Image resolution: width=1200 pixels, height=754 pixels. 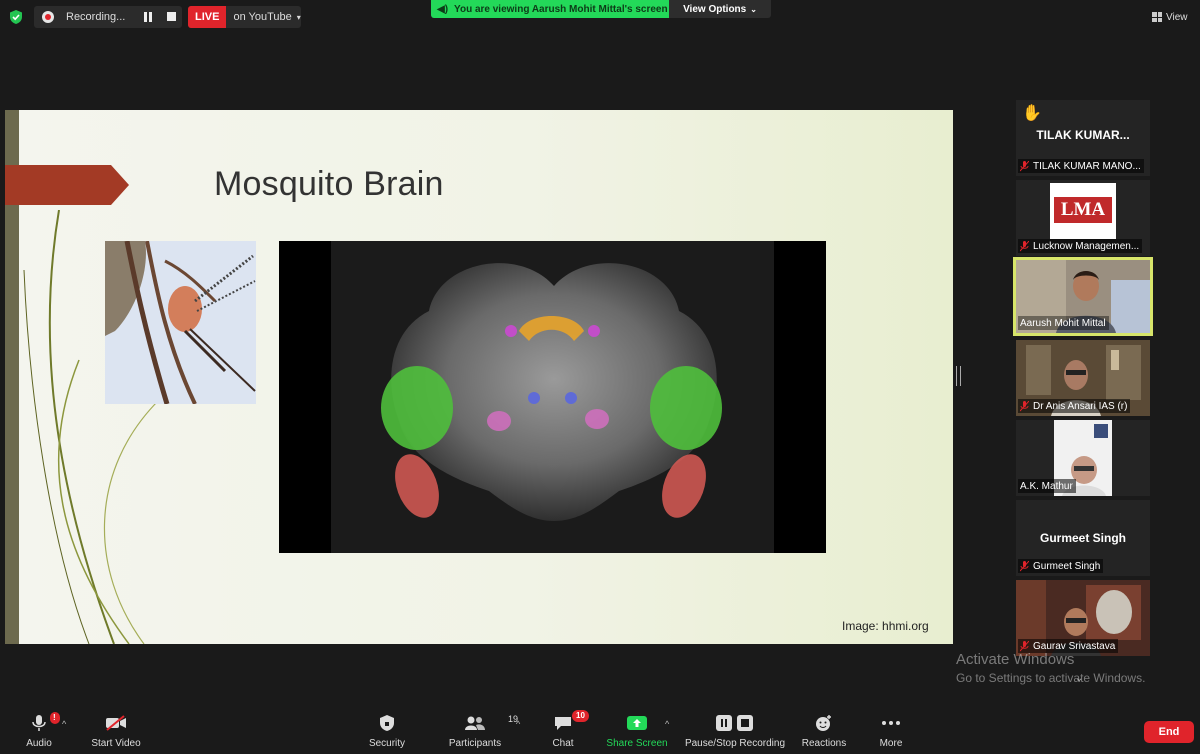 I want to click on reactions-label: Reactions, so click(x=824, y=743).